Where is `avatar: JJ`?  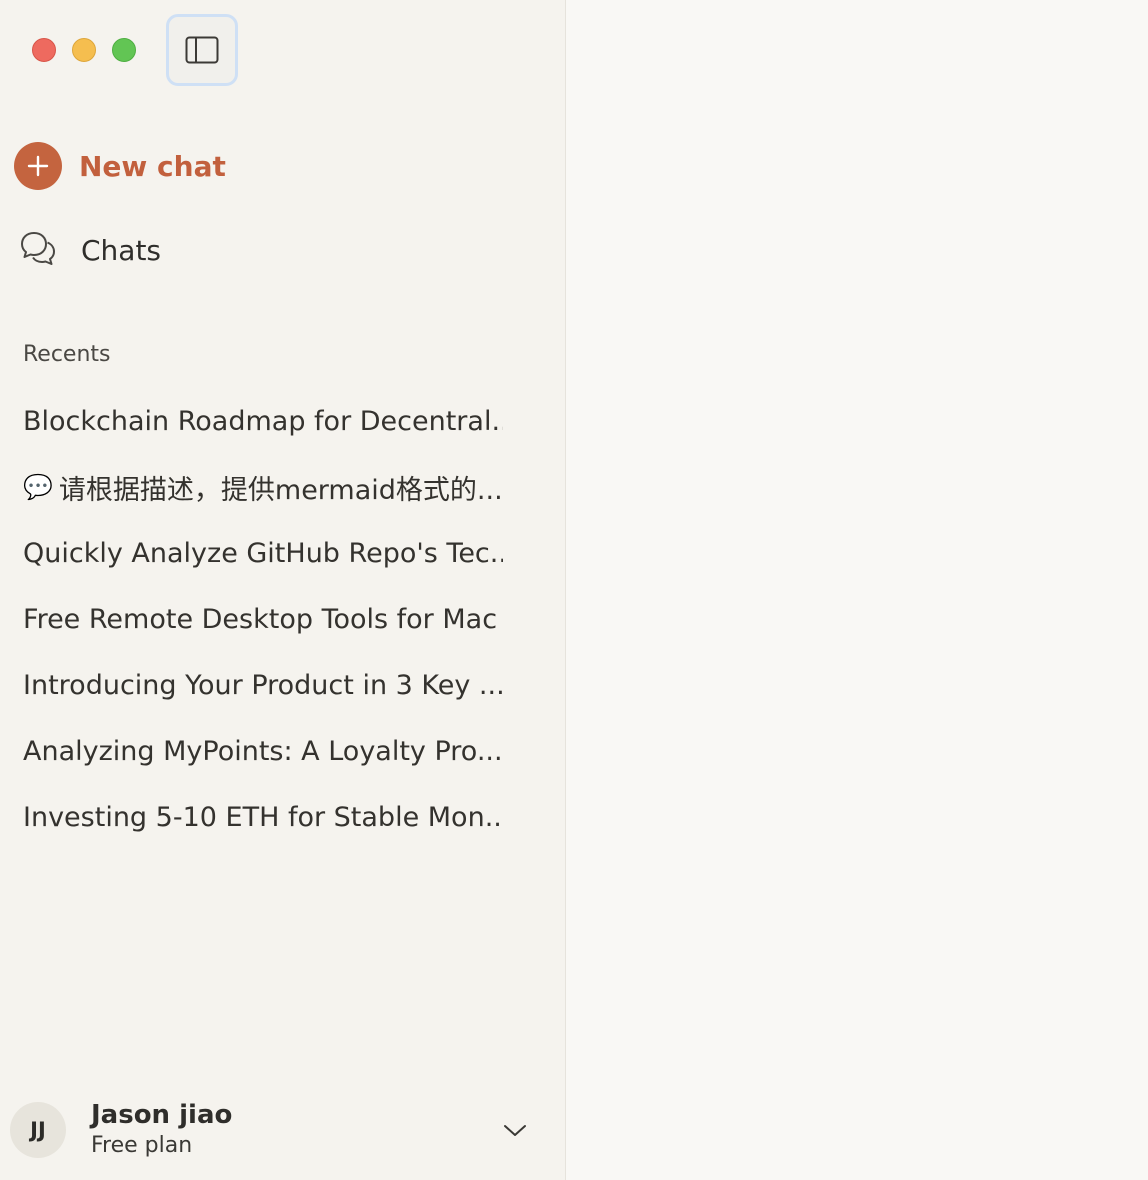 avatar: JJ is located at coordinates (38, 1130).